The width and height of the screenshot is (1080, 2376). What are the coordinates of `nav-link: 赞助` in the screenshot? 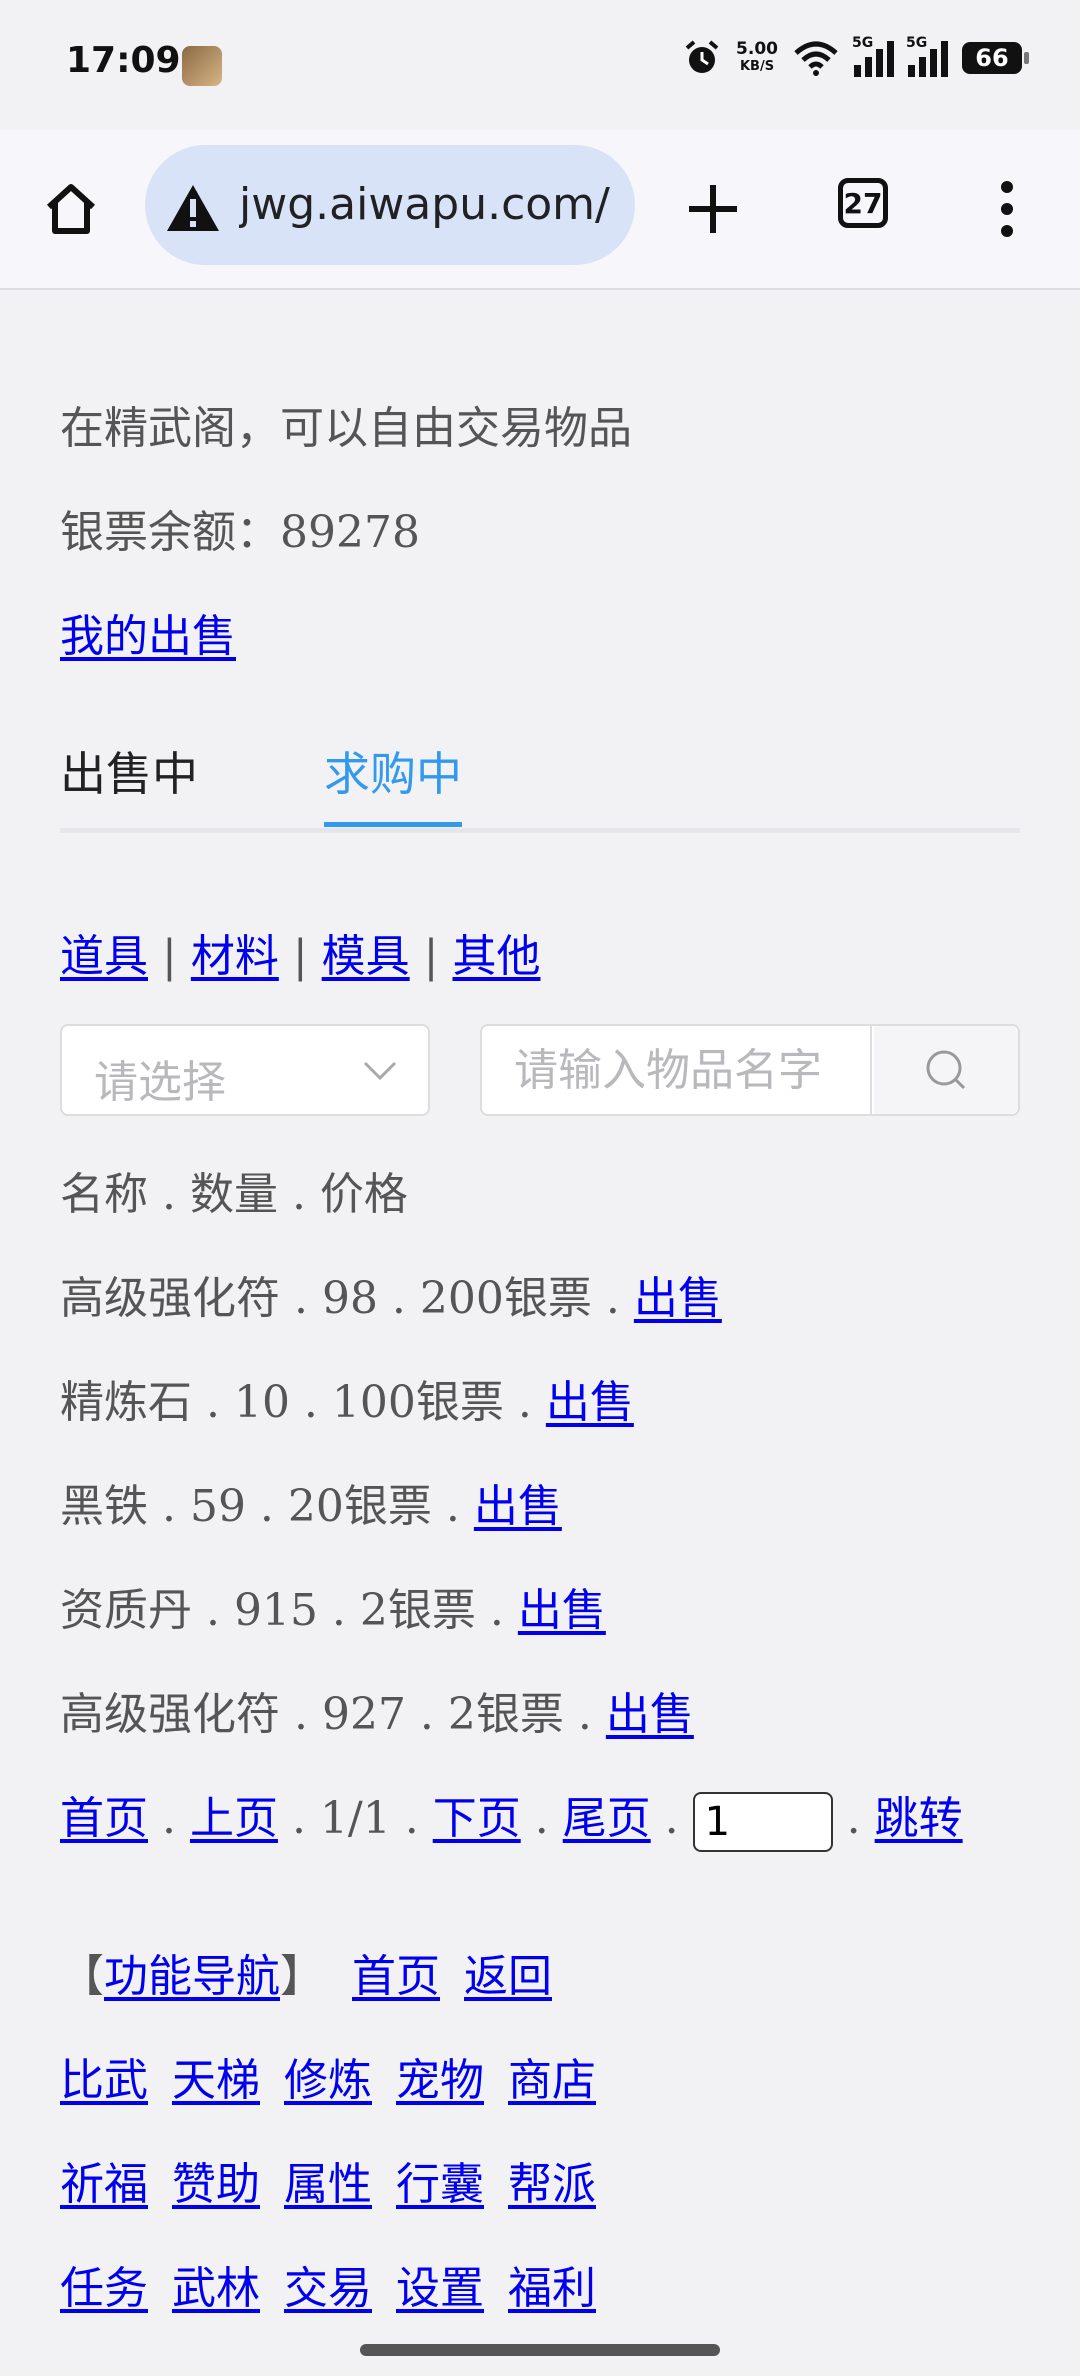 It's located at (216, 2184).